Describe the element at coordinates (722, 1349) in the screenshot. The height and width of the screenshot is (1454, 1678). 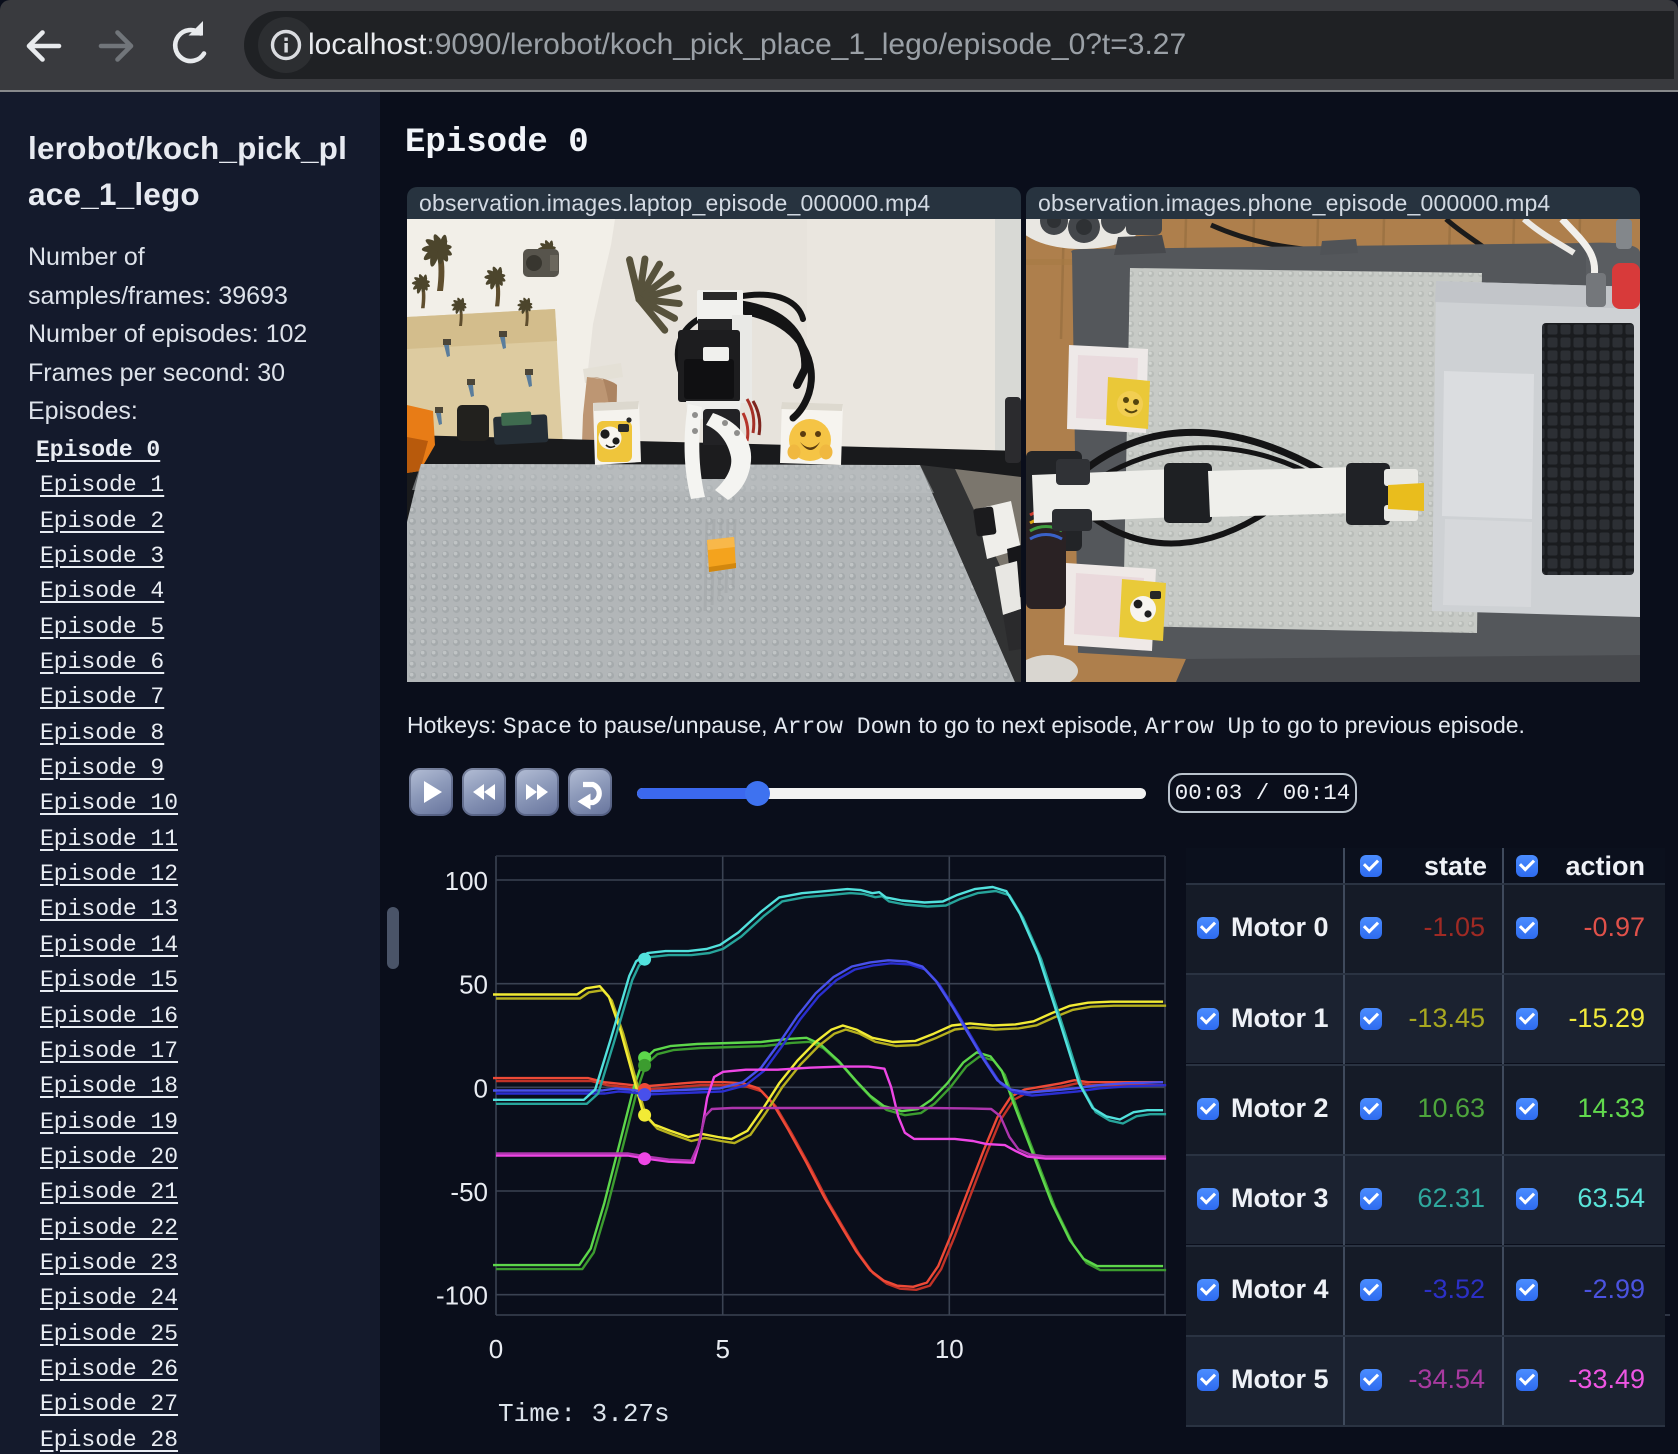
I see `svg-text: 5` at that location.